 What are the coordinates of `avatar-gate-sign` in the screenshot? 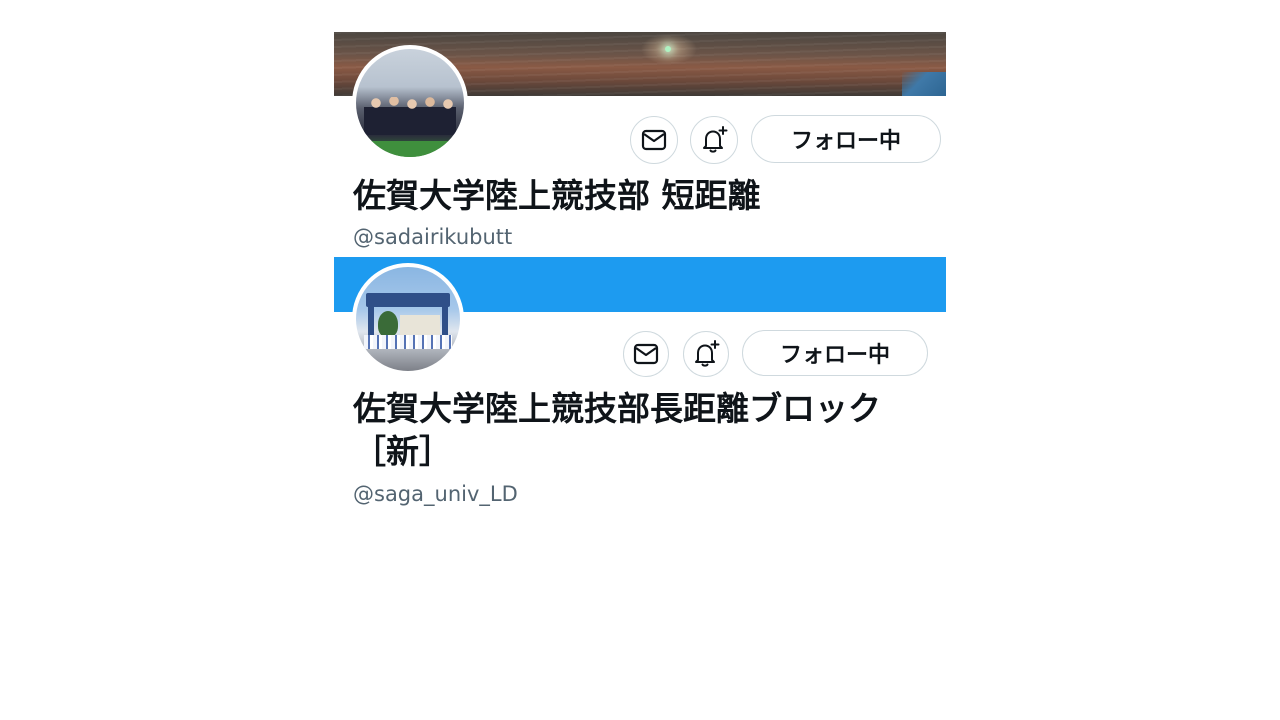 It's located at (408, 300).